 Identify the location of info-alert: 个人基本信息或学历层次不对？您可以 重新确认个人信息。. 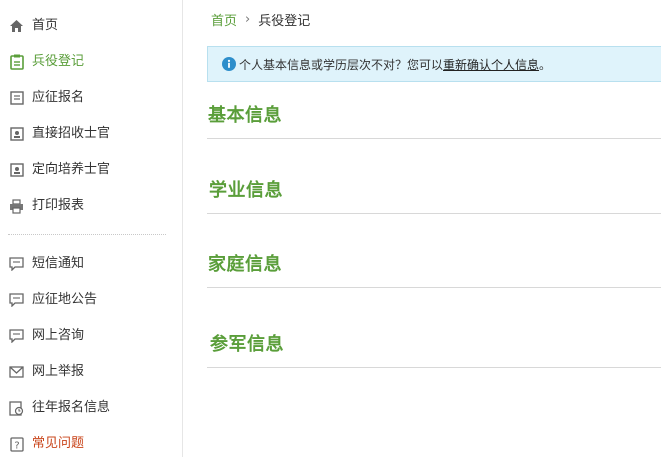
(434, 64).